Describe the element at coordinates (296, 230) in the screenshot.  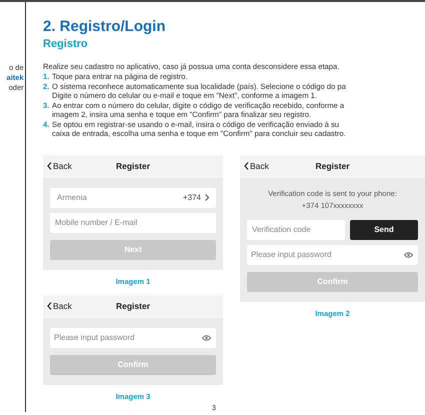
I see `input-field: Verification code` at that location.